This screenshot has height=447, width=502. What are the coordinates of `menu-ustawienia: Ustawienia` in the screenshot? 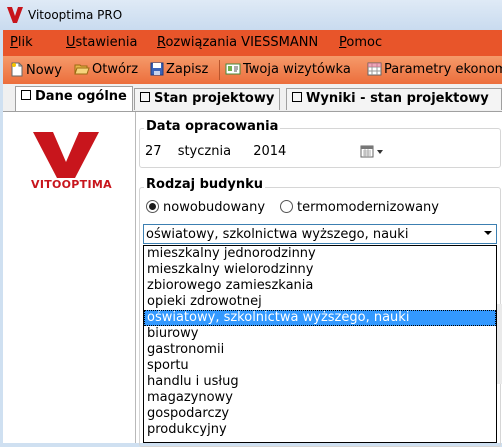 It's located at (101, 42).